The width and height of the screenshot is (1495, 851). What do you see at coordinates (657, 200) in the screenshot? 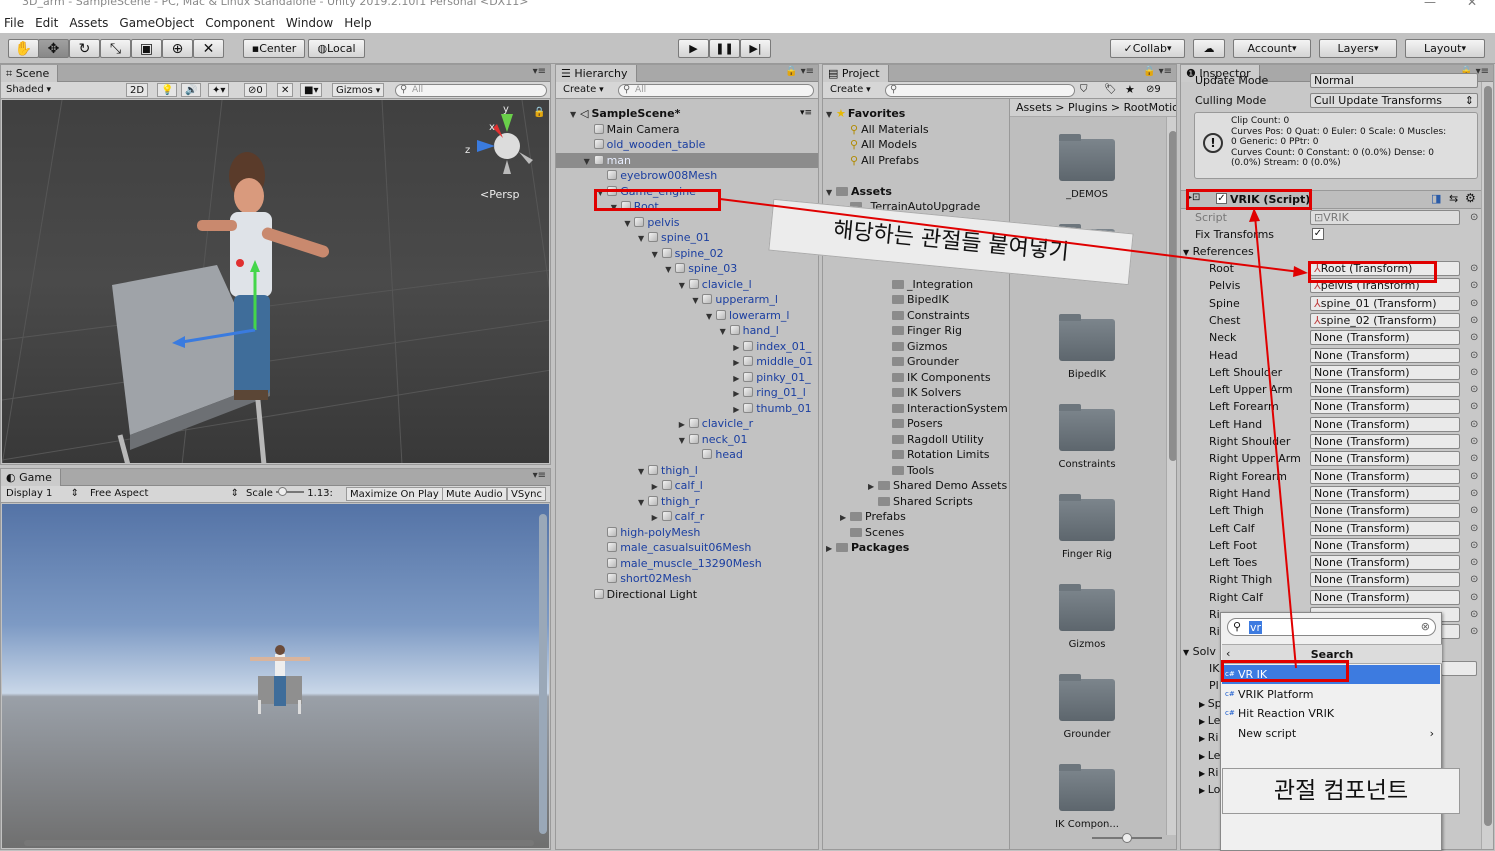
I see `highlight-root-hierarchy` at bounding box center [657, 200].